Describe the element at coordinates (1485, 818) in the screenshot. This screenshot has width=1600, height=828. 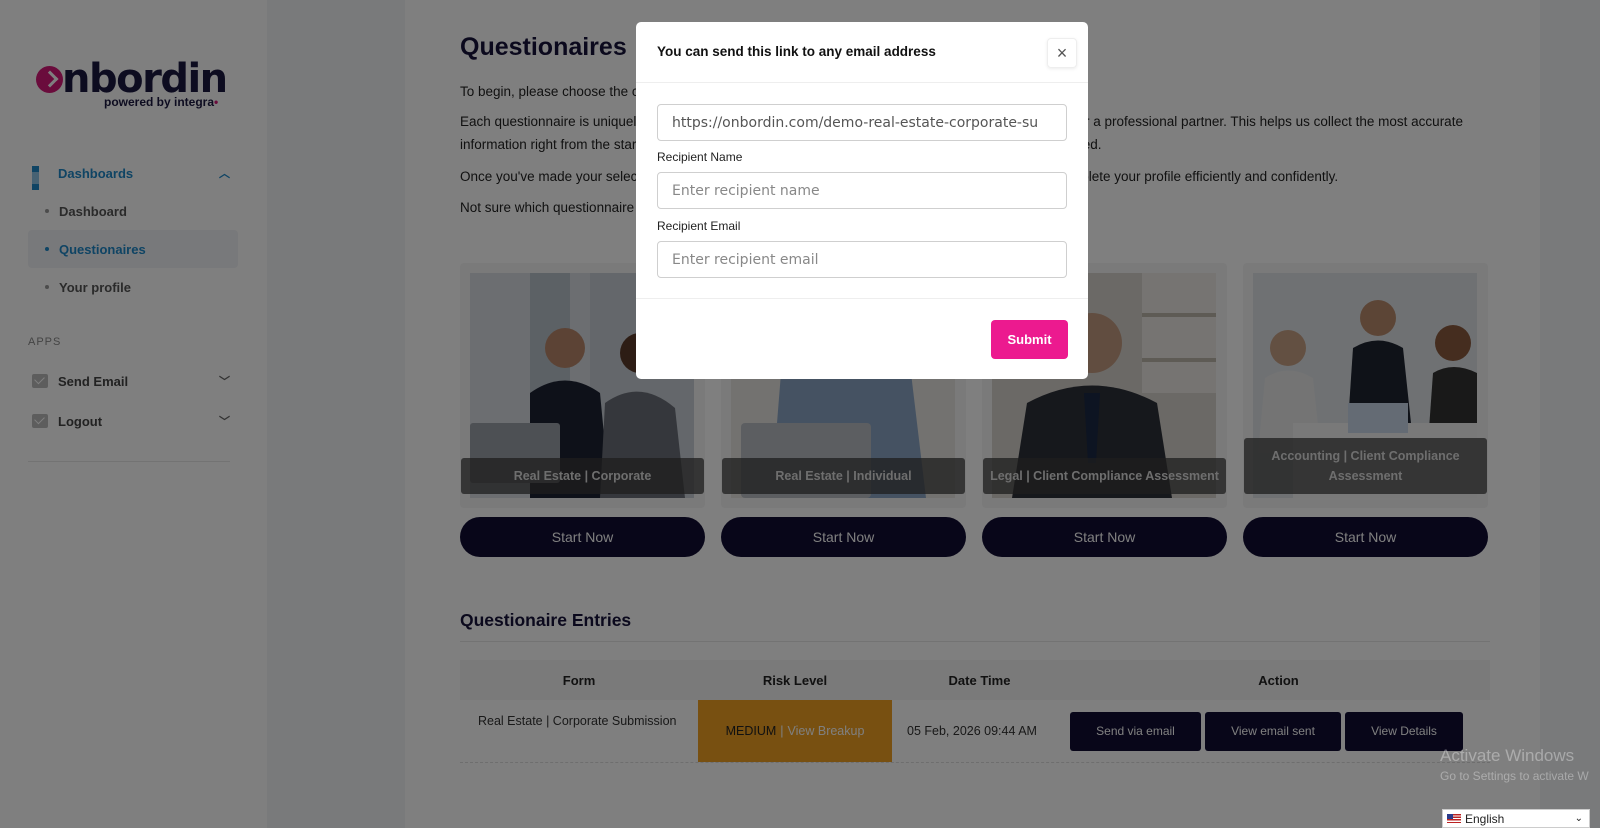
I see `language-label: English` at that location.